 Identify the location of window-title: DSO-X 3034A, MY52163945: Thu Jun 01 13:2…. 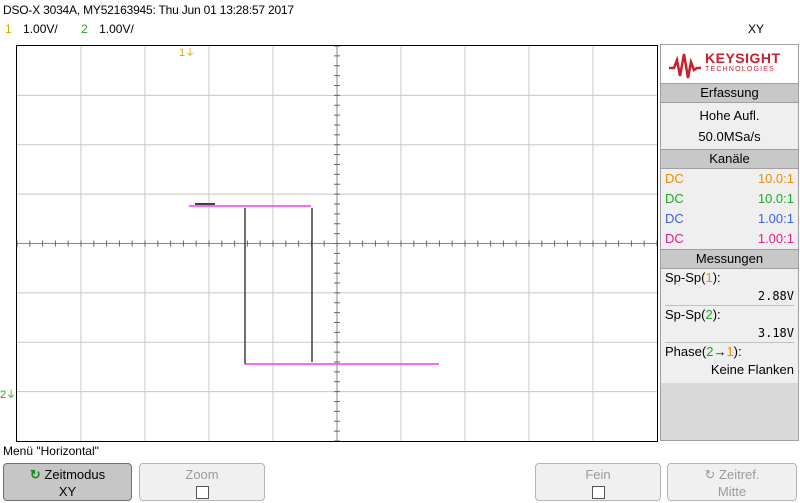
(148, 10).